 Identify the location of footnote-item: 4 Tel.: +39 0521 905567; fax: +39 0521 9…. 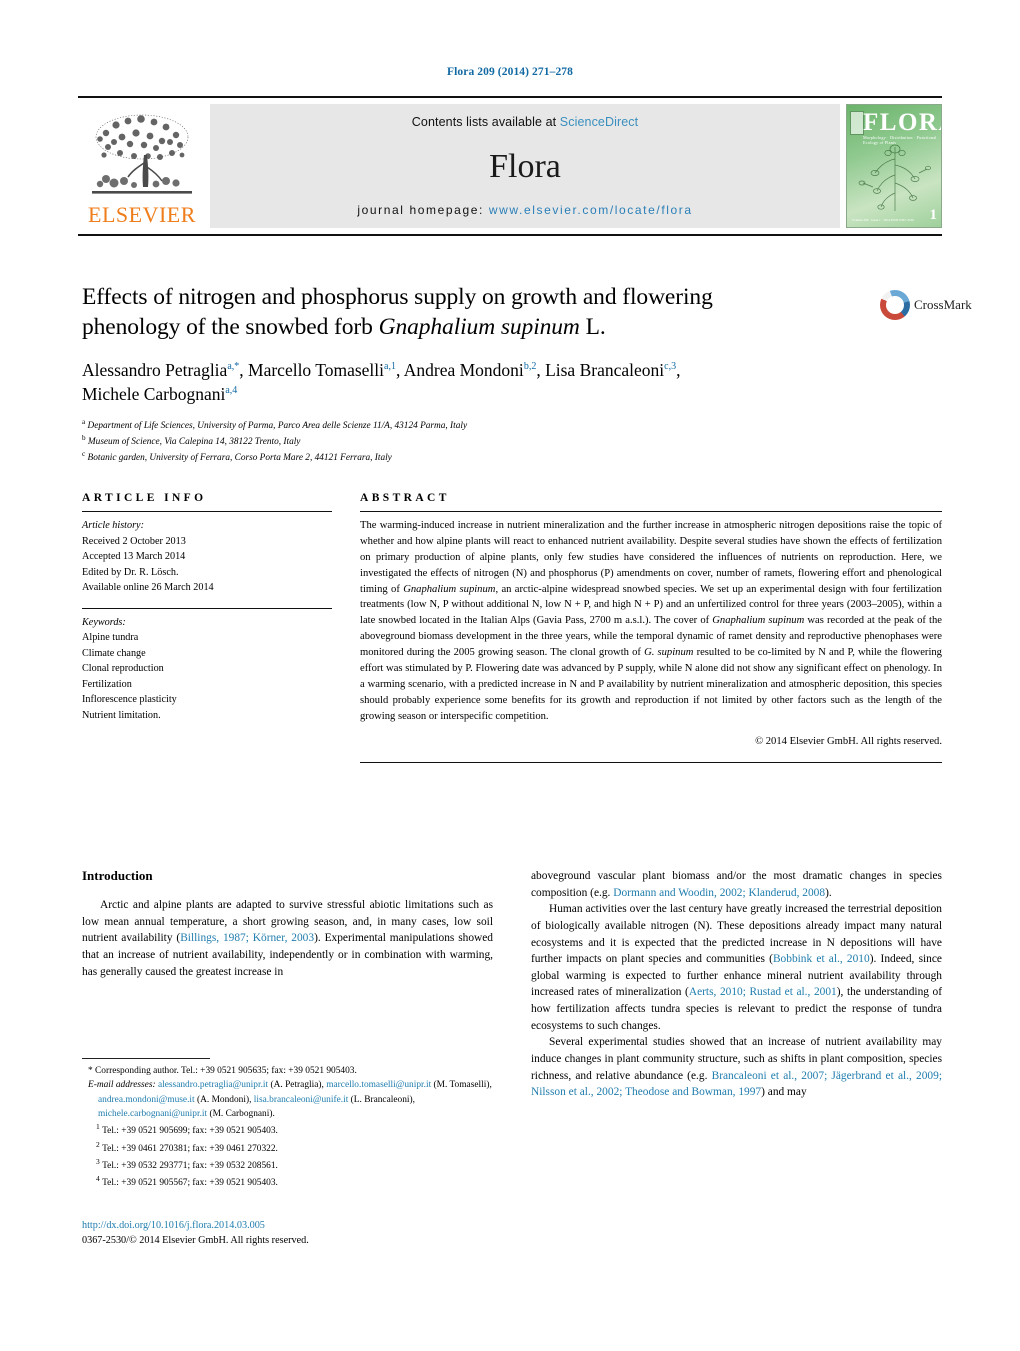
(287, 1181).